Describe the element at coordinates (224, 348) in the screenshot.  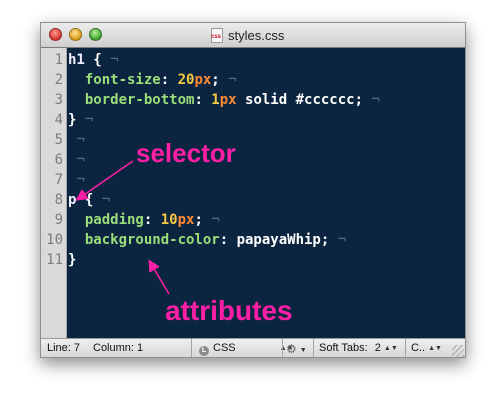
I see `language-value: CSS` at that location.